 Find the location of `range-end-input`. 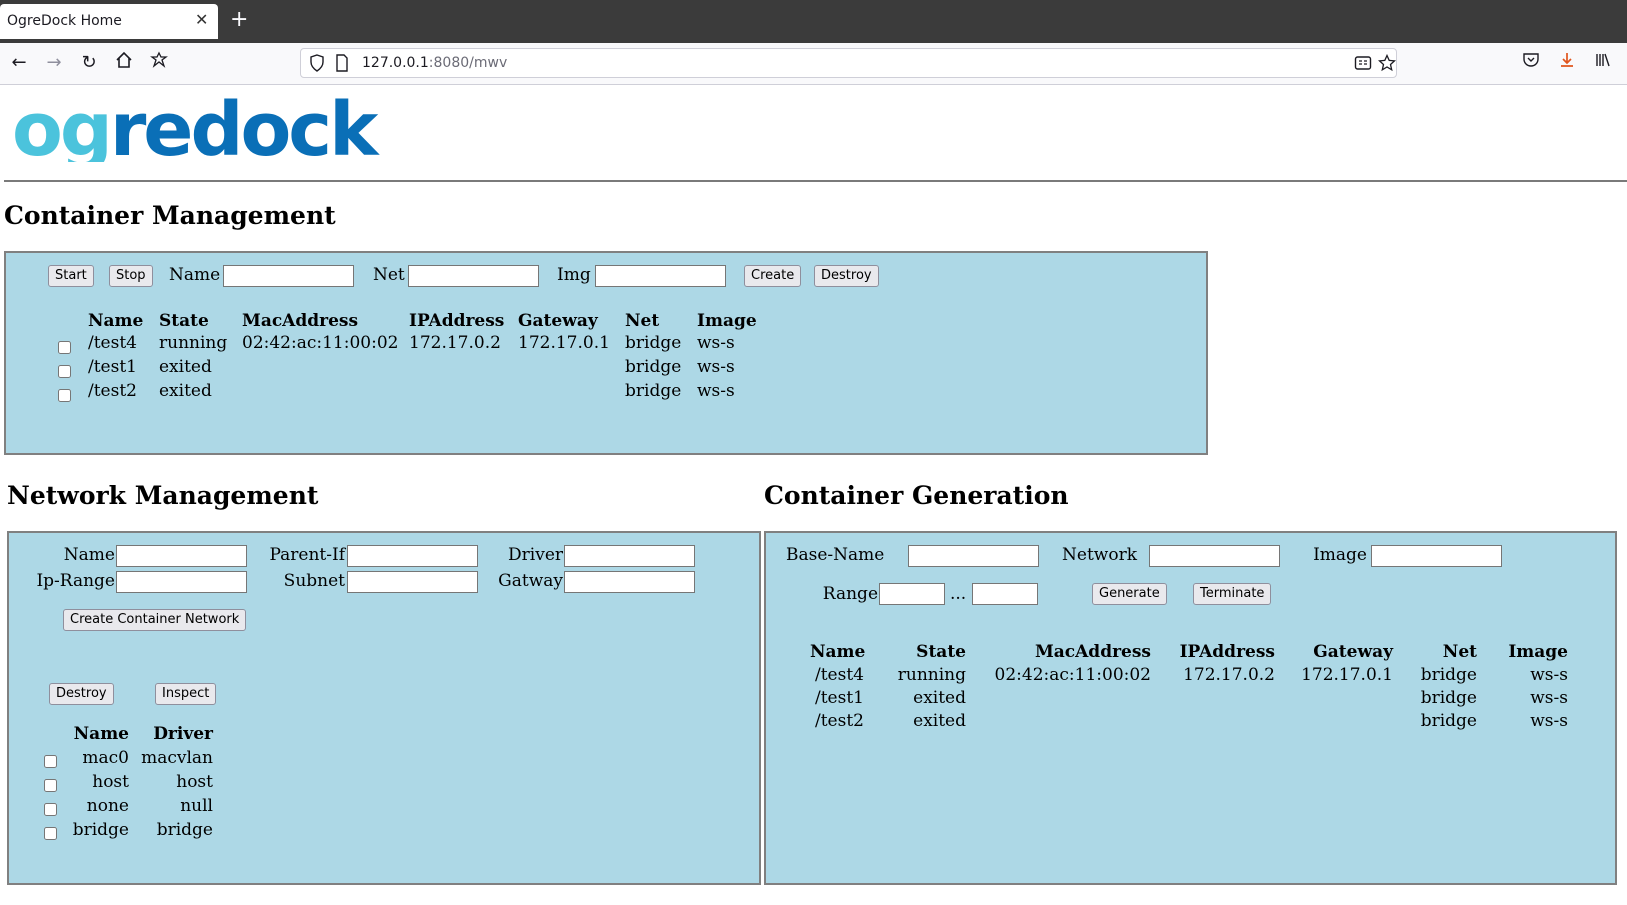

range-end-input is located at coordinates (1005, 594).